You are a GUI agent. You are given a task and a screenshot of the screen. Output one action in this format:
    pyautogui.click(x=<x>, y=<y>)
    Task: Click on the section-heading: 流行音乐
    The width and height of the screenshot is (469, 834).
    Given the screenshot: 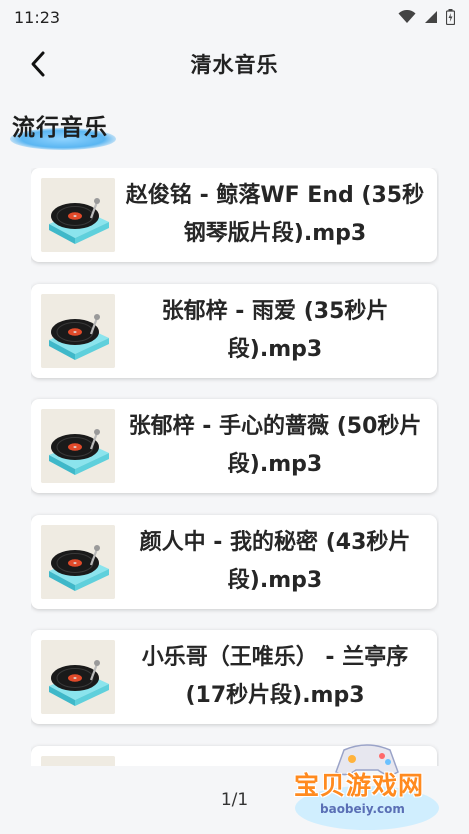 What is the action you would take?
    pyautogui.click(x=63, y=130)
    